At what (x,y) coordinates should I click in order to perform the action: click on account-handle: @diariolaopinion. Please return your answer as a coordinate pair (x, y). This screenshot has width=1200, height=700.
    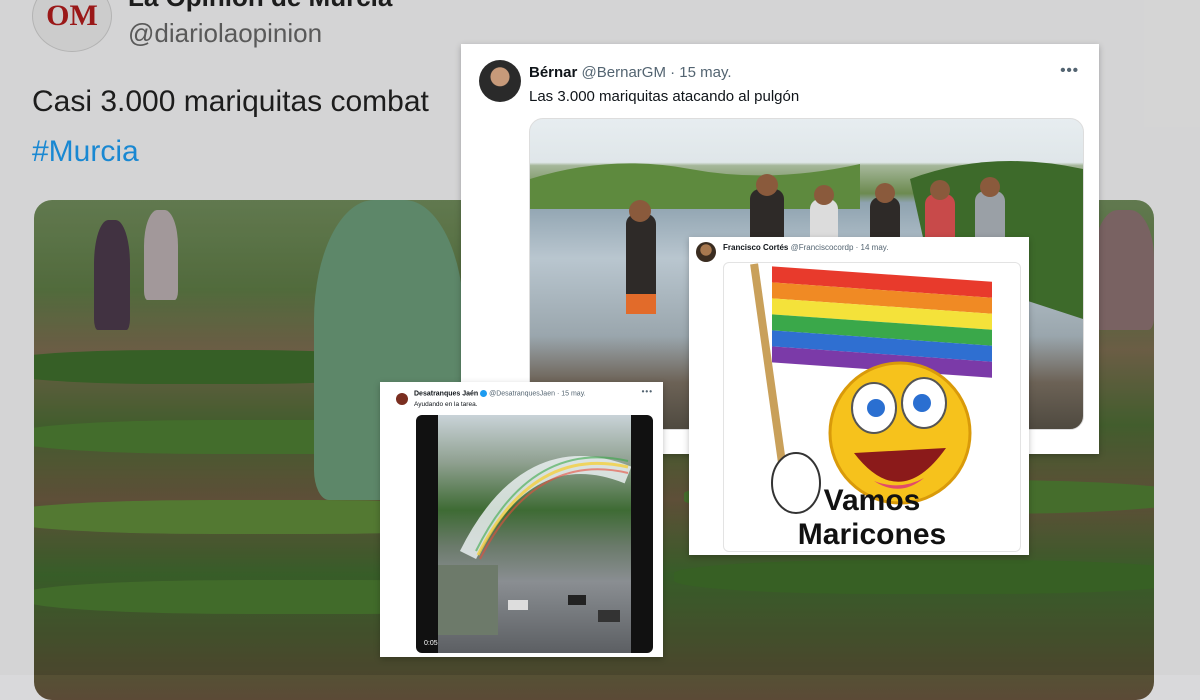
    Looking at the image, I should click on (225, 33).